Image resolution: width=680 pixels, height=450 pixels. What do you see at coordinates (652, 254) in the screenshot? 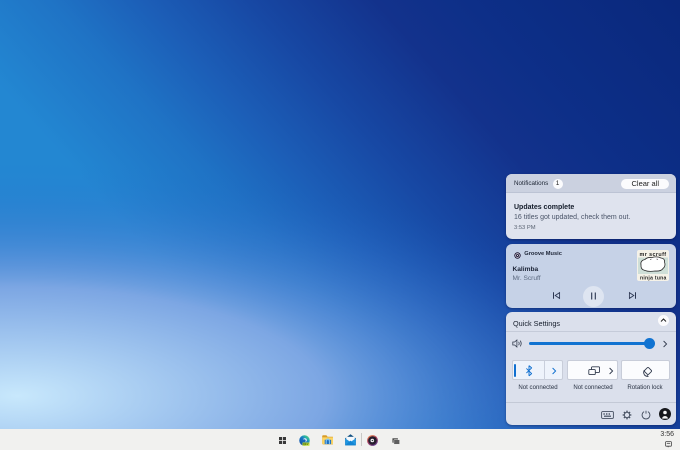
I see `svg-text: mr scruff` at bounding box center [652, 254].